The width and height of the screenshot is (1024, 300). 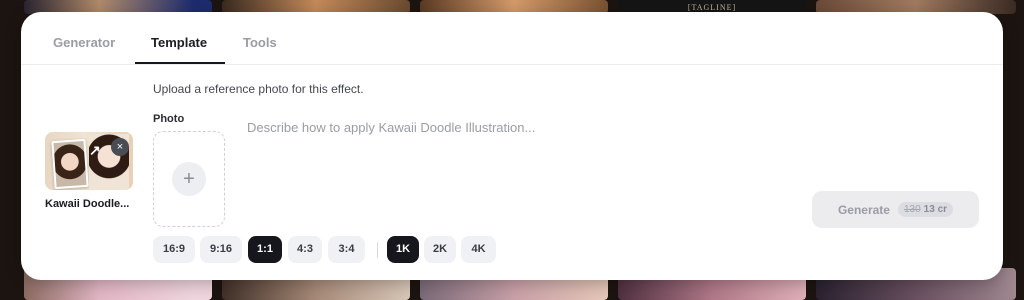 I want to click on prompt-input, so click(x=607, y=150).